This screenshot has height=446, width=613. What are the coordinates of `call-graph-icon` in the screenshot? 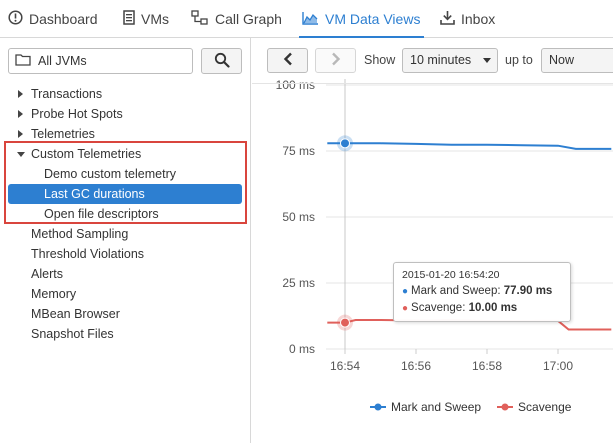 It's located at (200, 19).